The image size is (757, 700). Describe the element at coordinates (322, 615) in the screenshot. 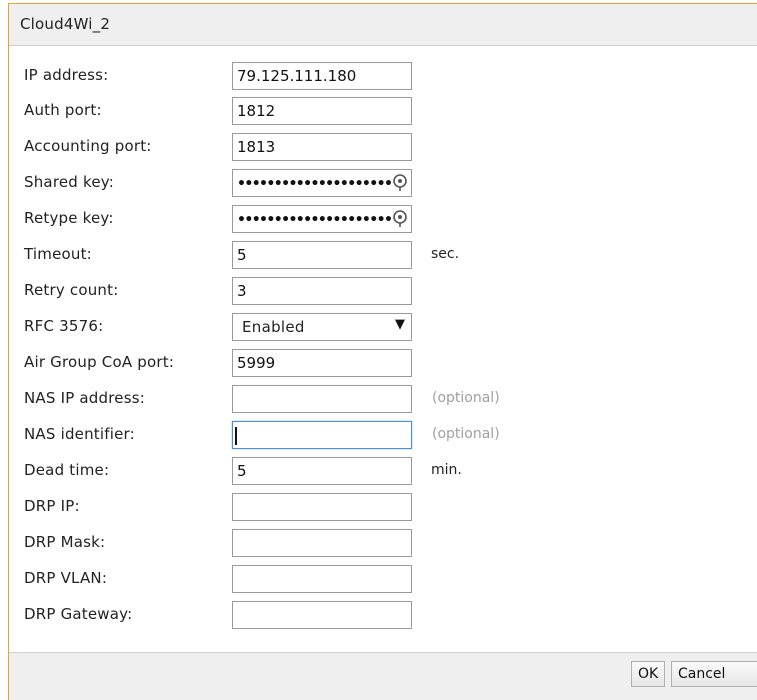

I see `drp-gateway-input` at that location.